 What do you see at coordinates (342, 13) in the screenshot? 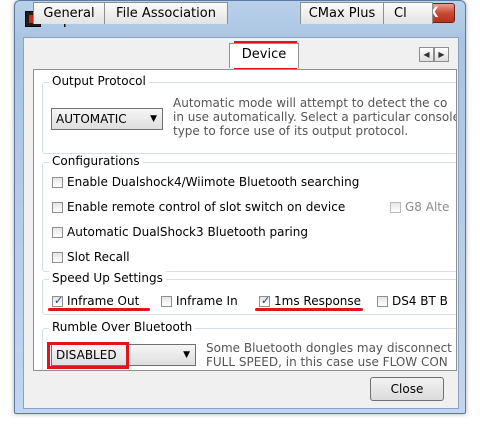
I see `tab-cmax-plus: CMax Plus` at bounding box center [342, 13].